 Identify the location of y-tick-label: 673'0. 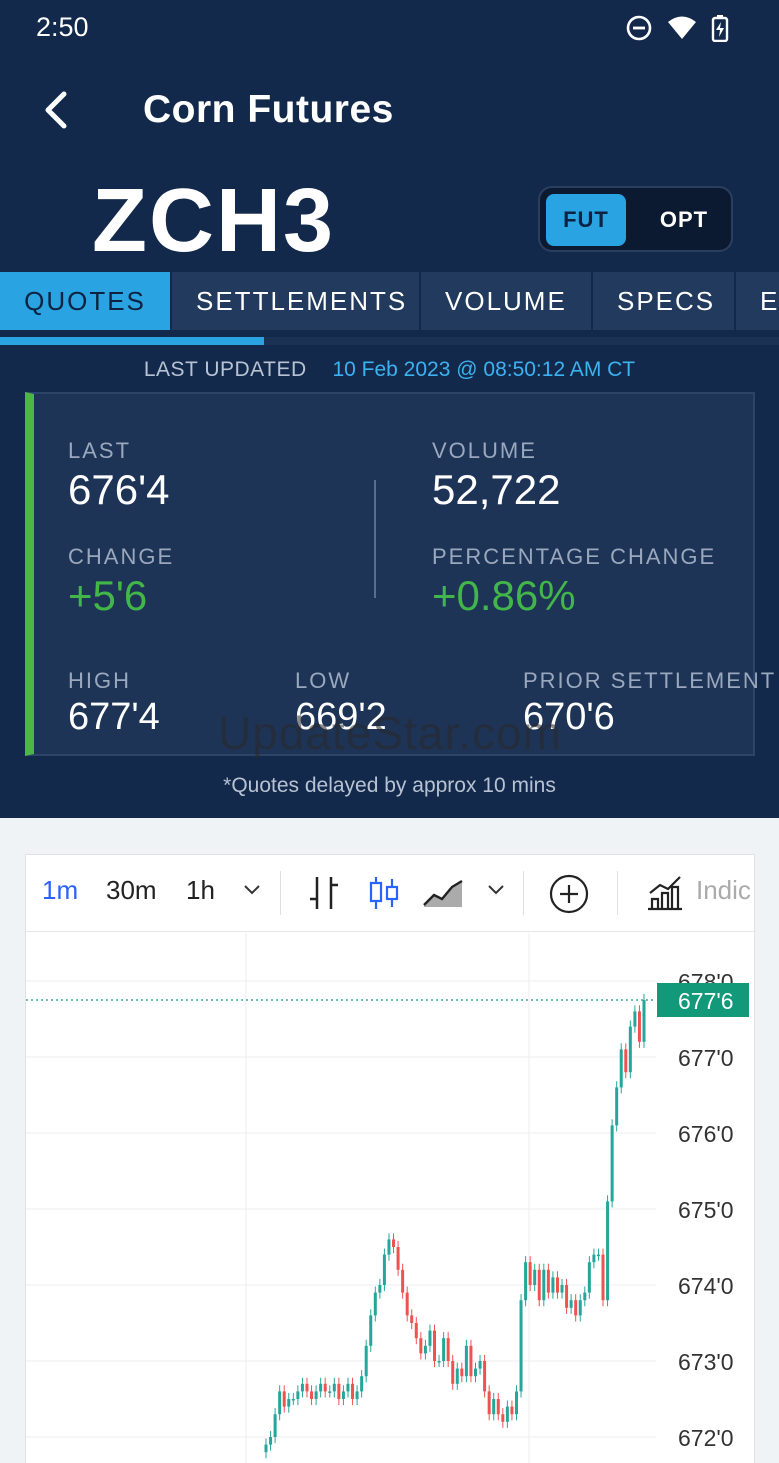
(706, 1362).